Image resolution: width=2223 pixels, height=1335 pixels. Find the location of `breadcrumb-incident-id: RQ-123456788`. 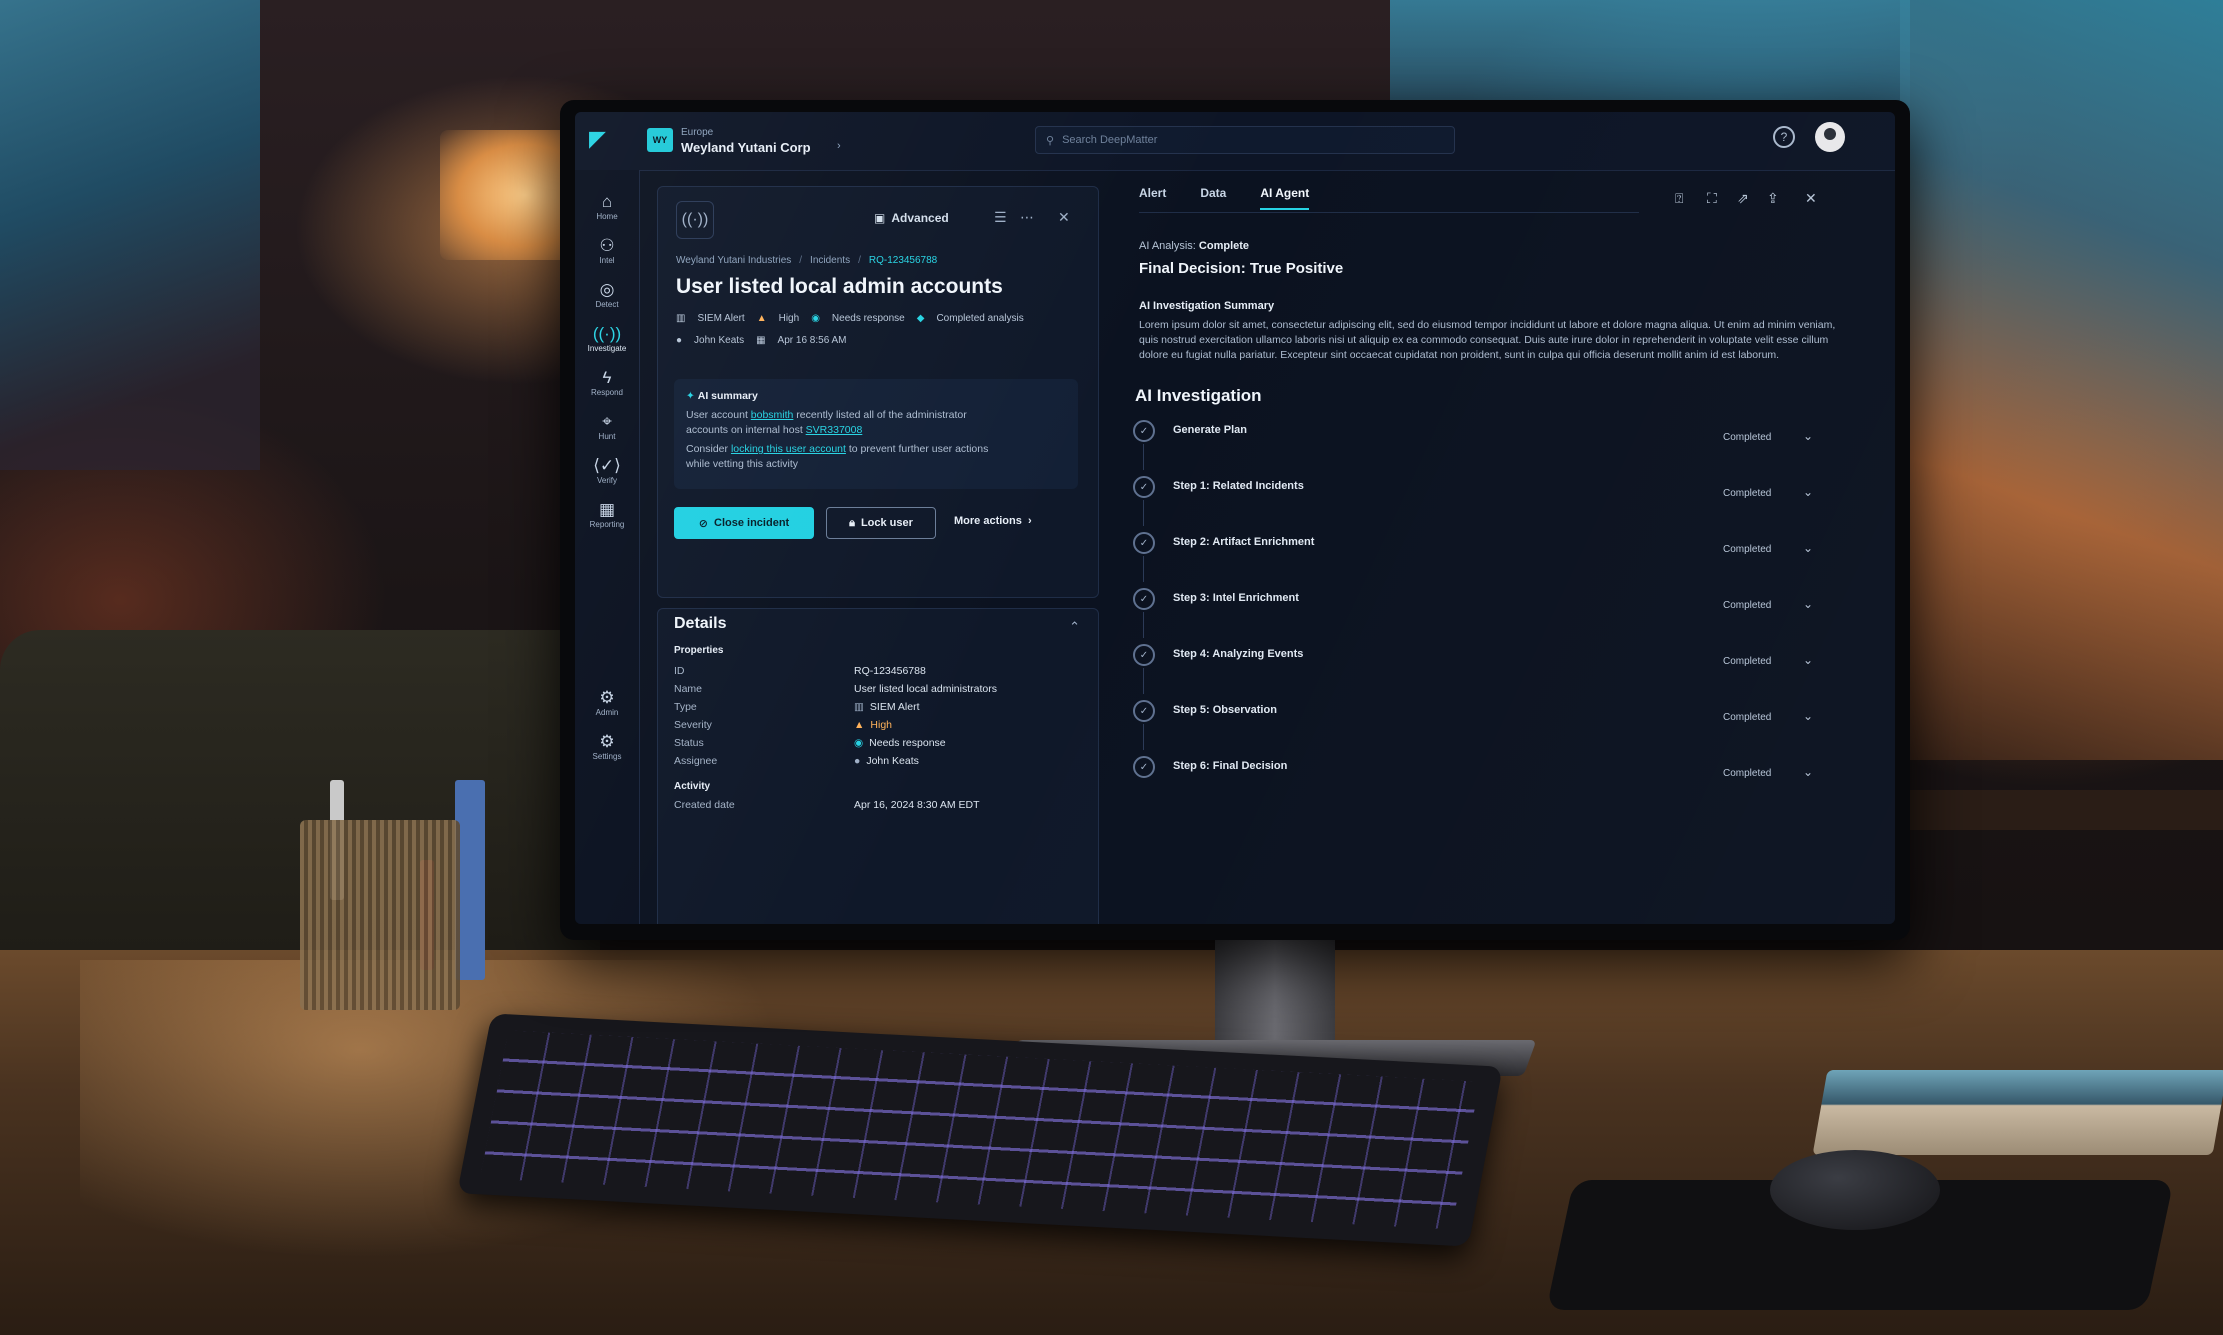

breadcrumb-incident-id: RQ-123456788 is located at coordinates (903, 260).